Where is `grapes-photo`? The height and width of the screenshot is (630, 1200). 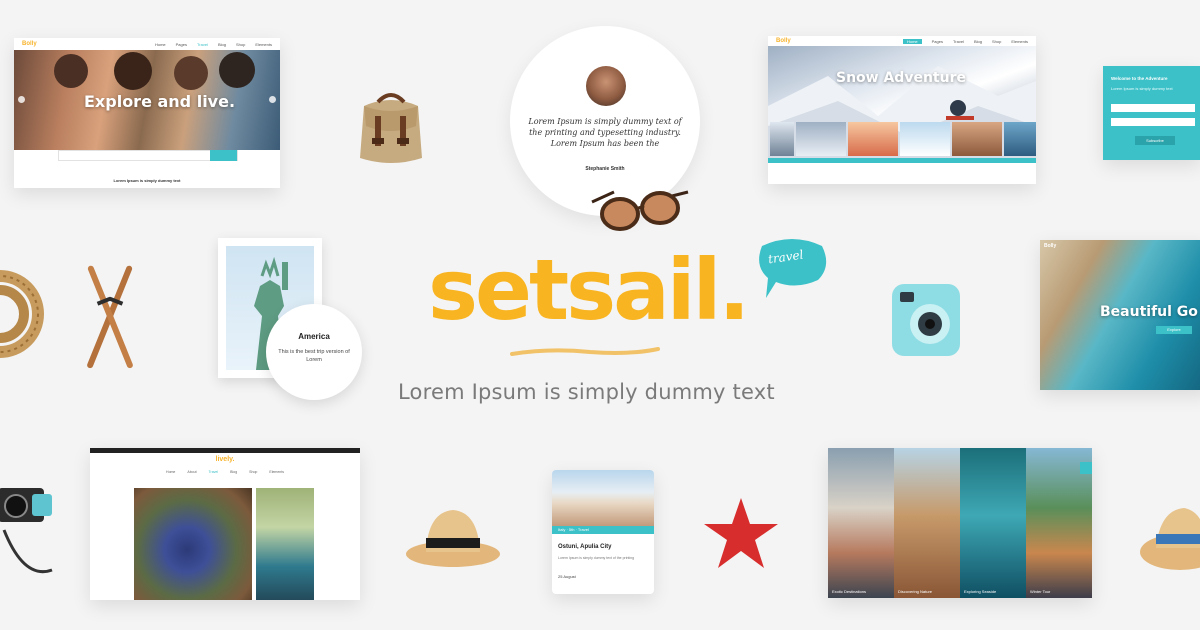
grapes-photo is located at coordinates (193, 544).